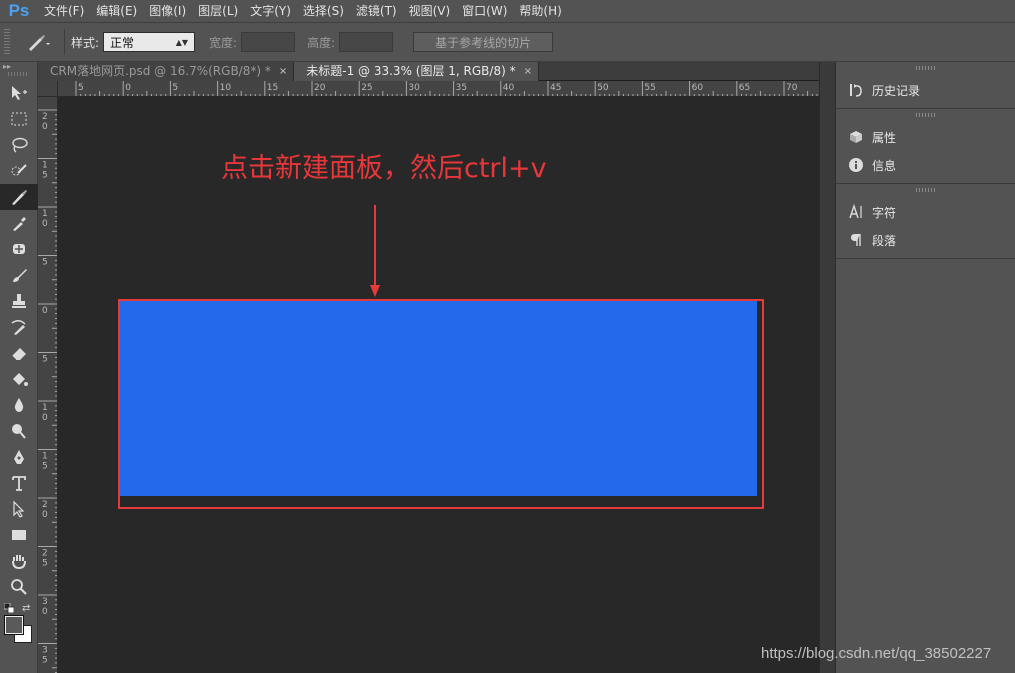 The width and height of the screenshot is (1015, 673). What do you see at coordinates (925, 90) in the screenshot?
I see `panel-history: 历史记录` at bounding box center [925, 90].